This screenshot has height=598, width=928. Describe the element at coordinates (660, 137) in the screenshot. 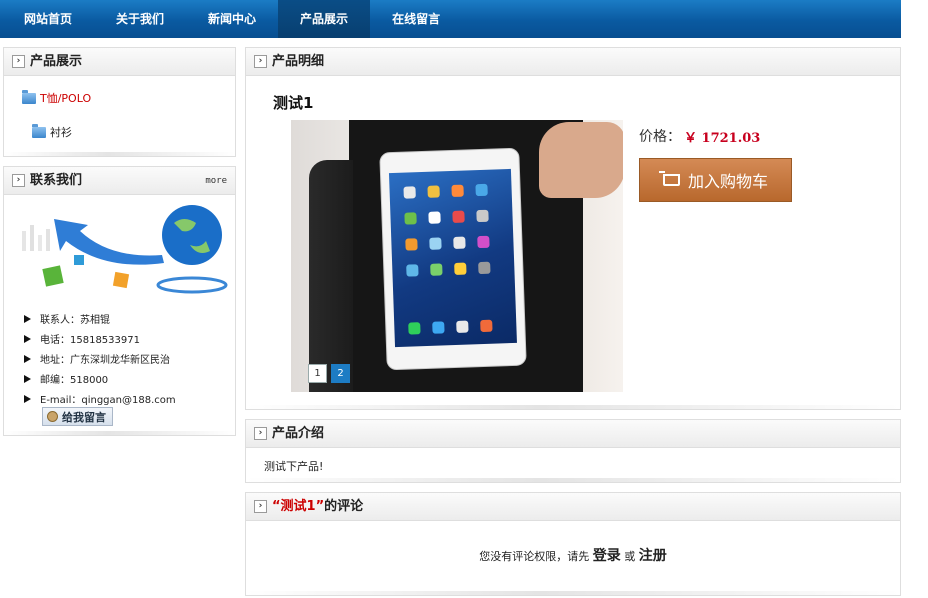

I see `price-label: 价格：` at that location.